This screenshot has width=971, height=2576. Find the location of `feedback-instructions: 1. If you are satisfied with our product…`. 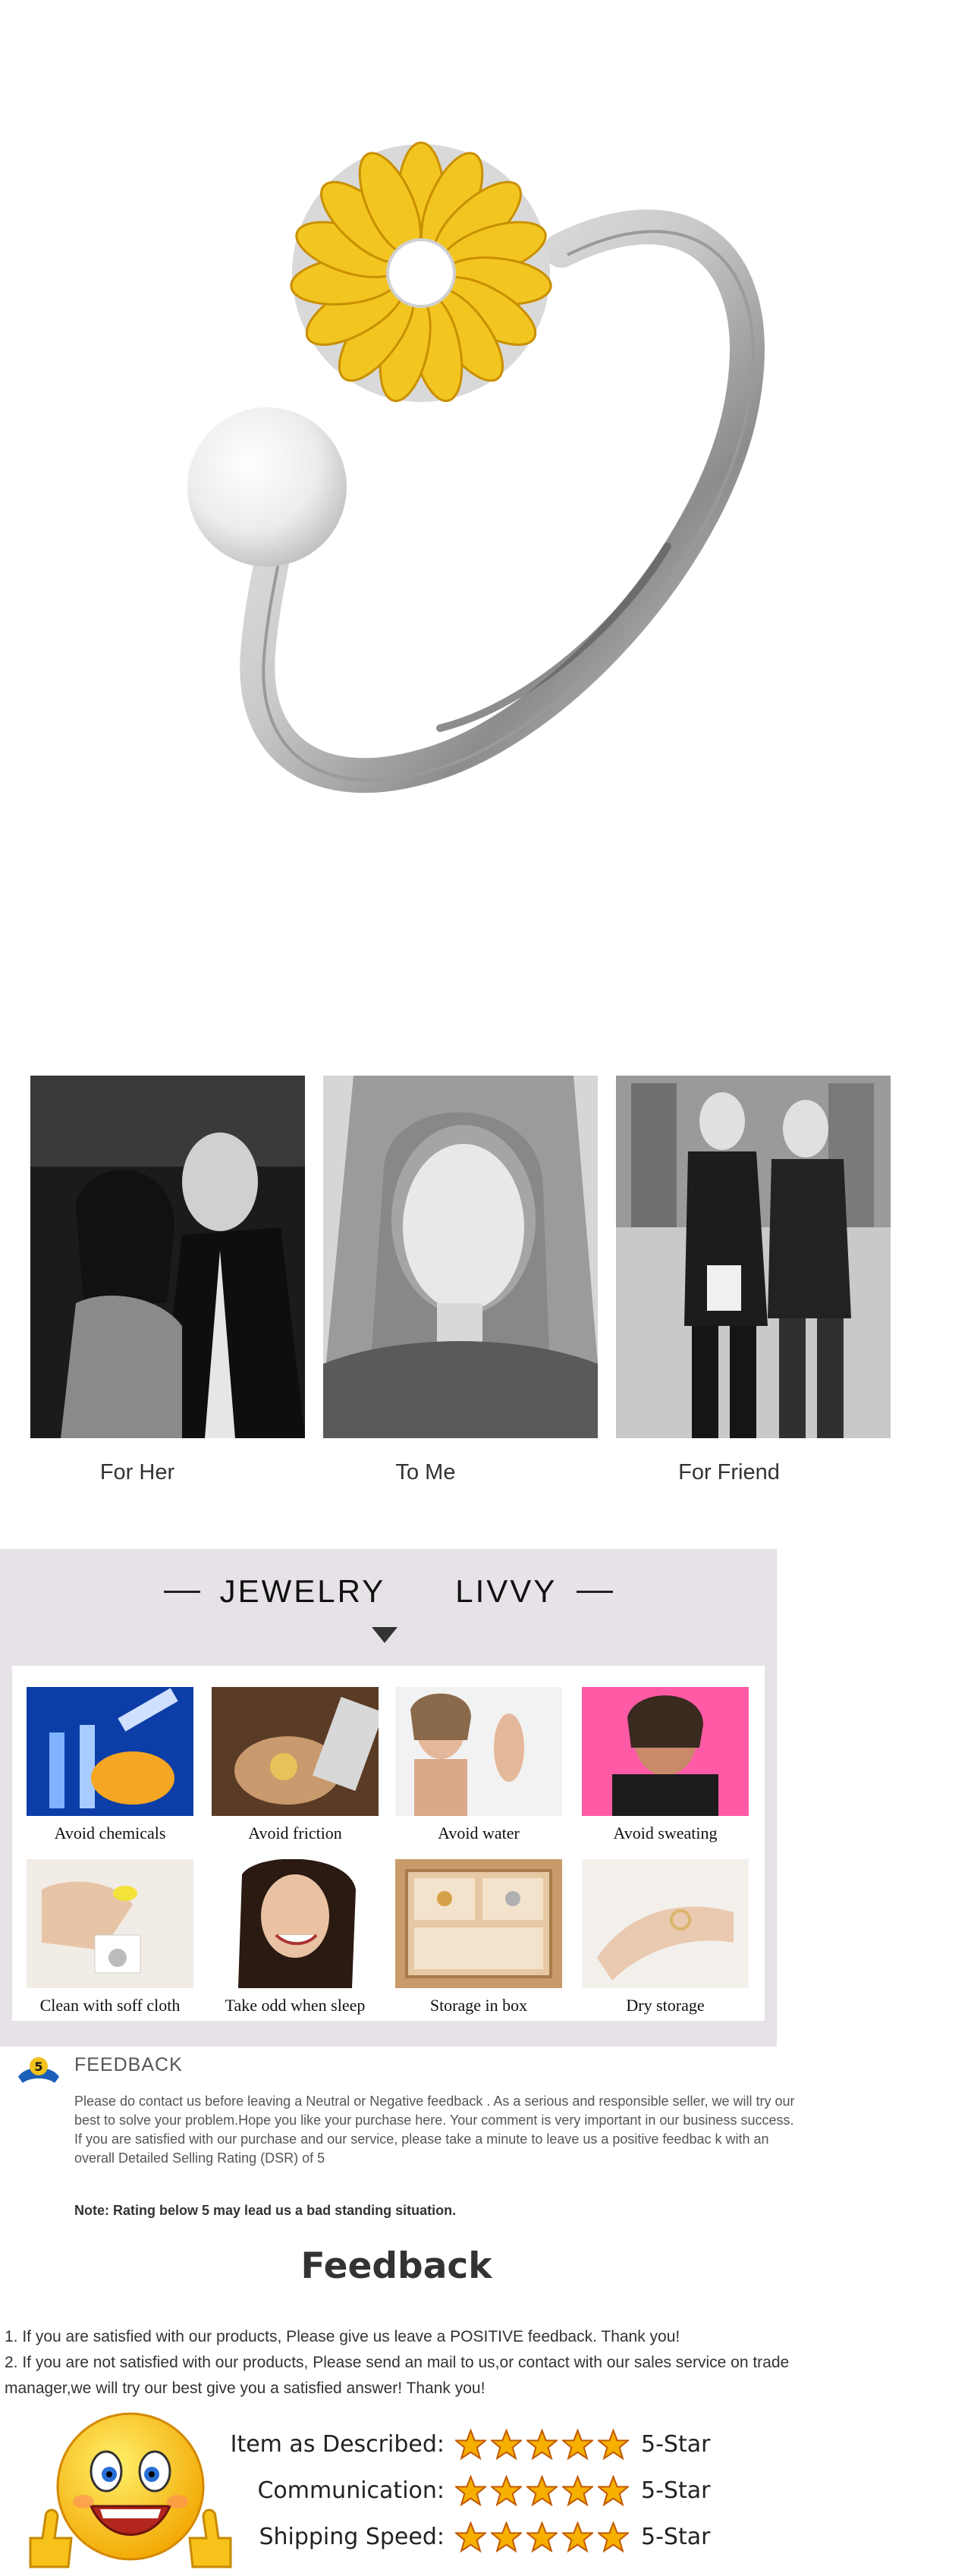

feedback-instructions: 1. If you are satisfied with our product… is located at coordinates (407, 2363).